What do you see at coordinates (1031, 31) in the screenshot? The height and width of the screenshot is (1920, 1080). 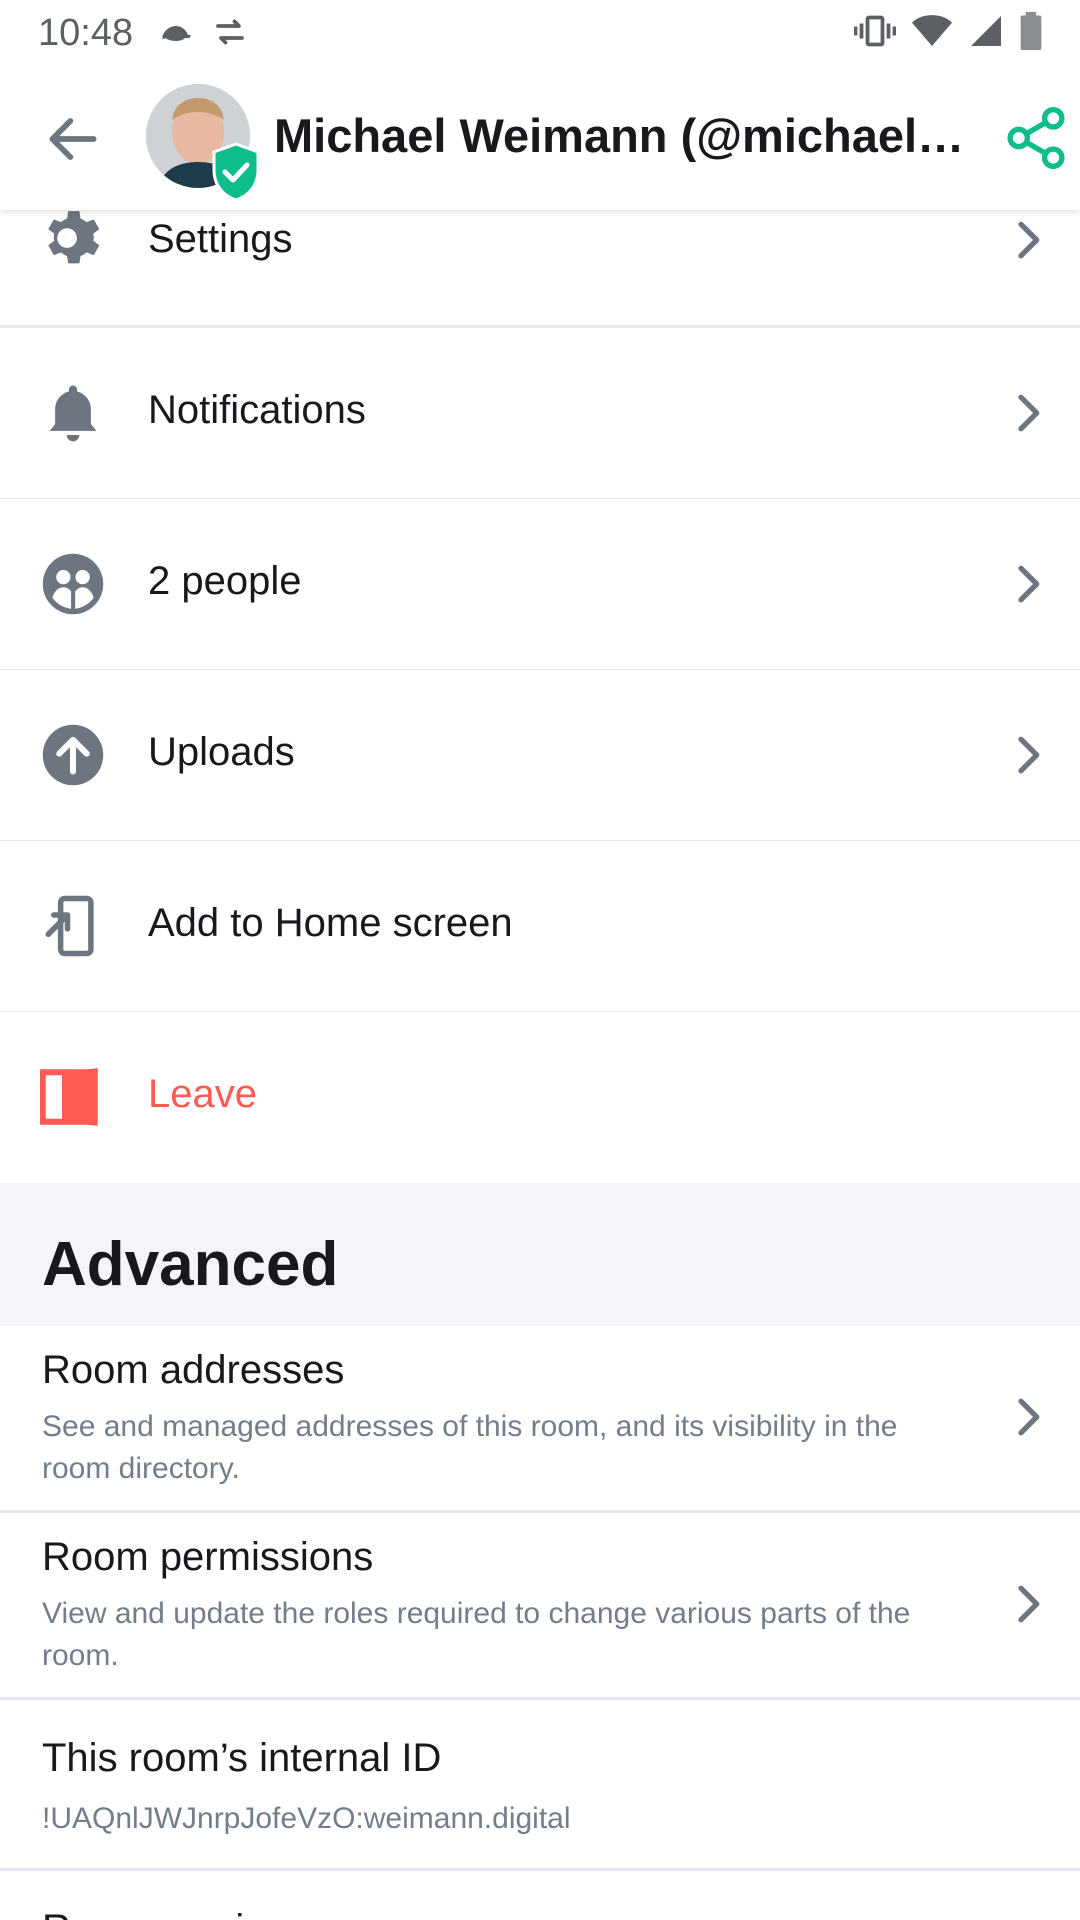 I see `battery-icon` at bounding box center [1031, 31].